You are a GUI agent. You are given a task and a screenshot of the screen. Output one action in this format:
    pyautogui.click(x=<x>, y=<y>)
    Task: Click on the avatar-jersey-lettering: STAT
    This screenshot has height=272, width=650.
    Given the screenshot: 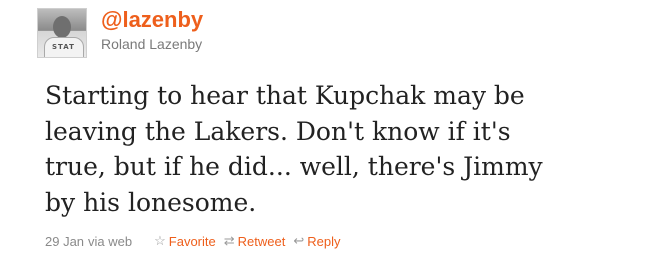 What is the action you would take?
    pyautogui.click(x=63, y=47)
    